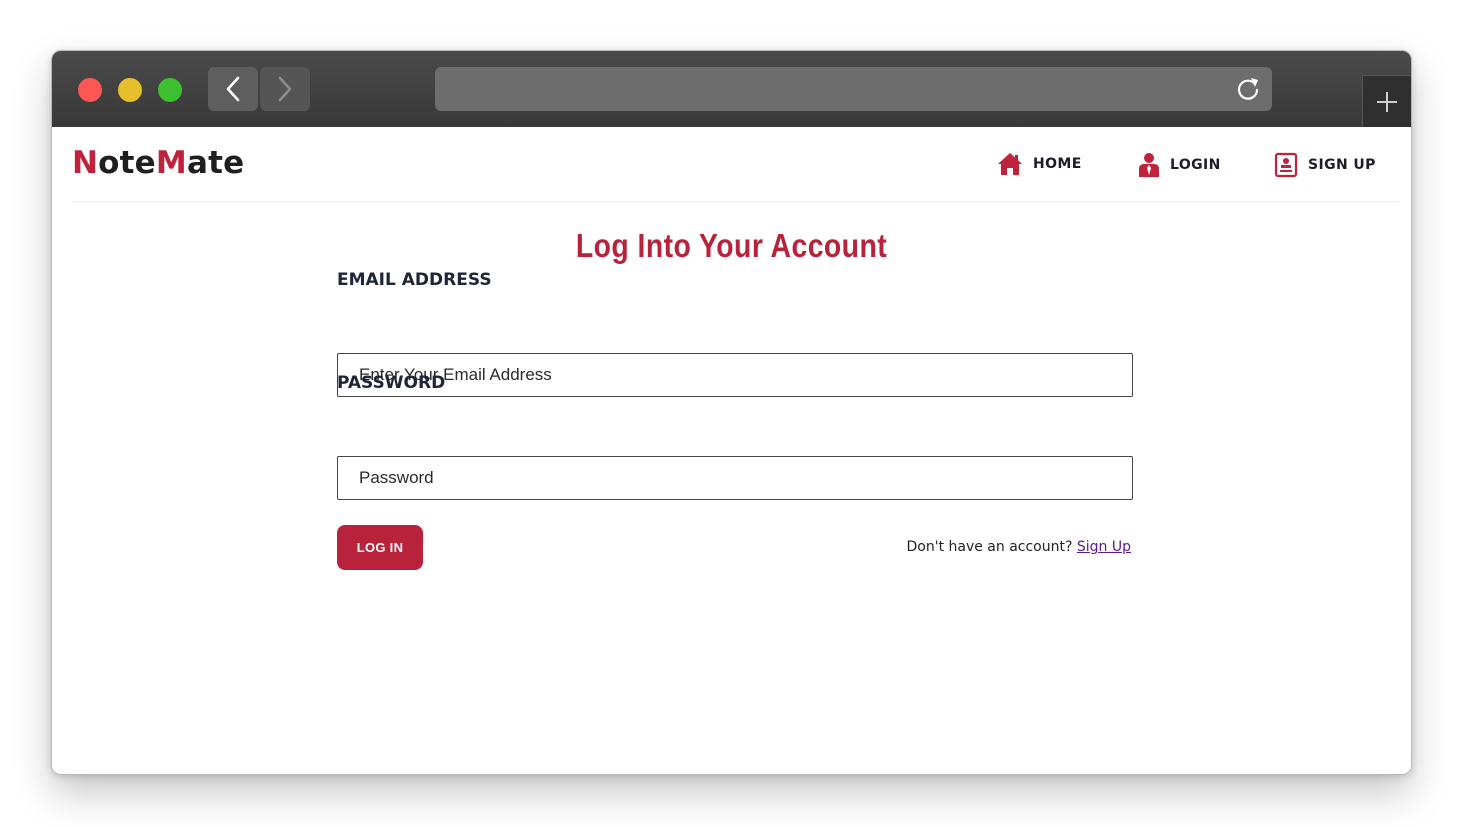  What do you see at coordinates (1286, 165) in the screenshot?
I see `signup-form-icon` at bounding box center [1286, 165].